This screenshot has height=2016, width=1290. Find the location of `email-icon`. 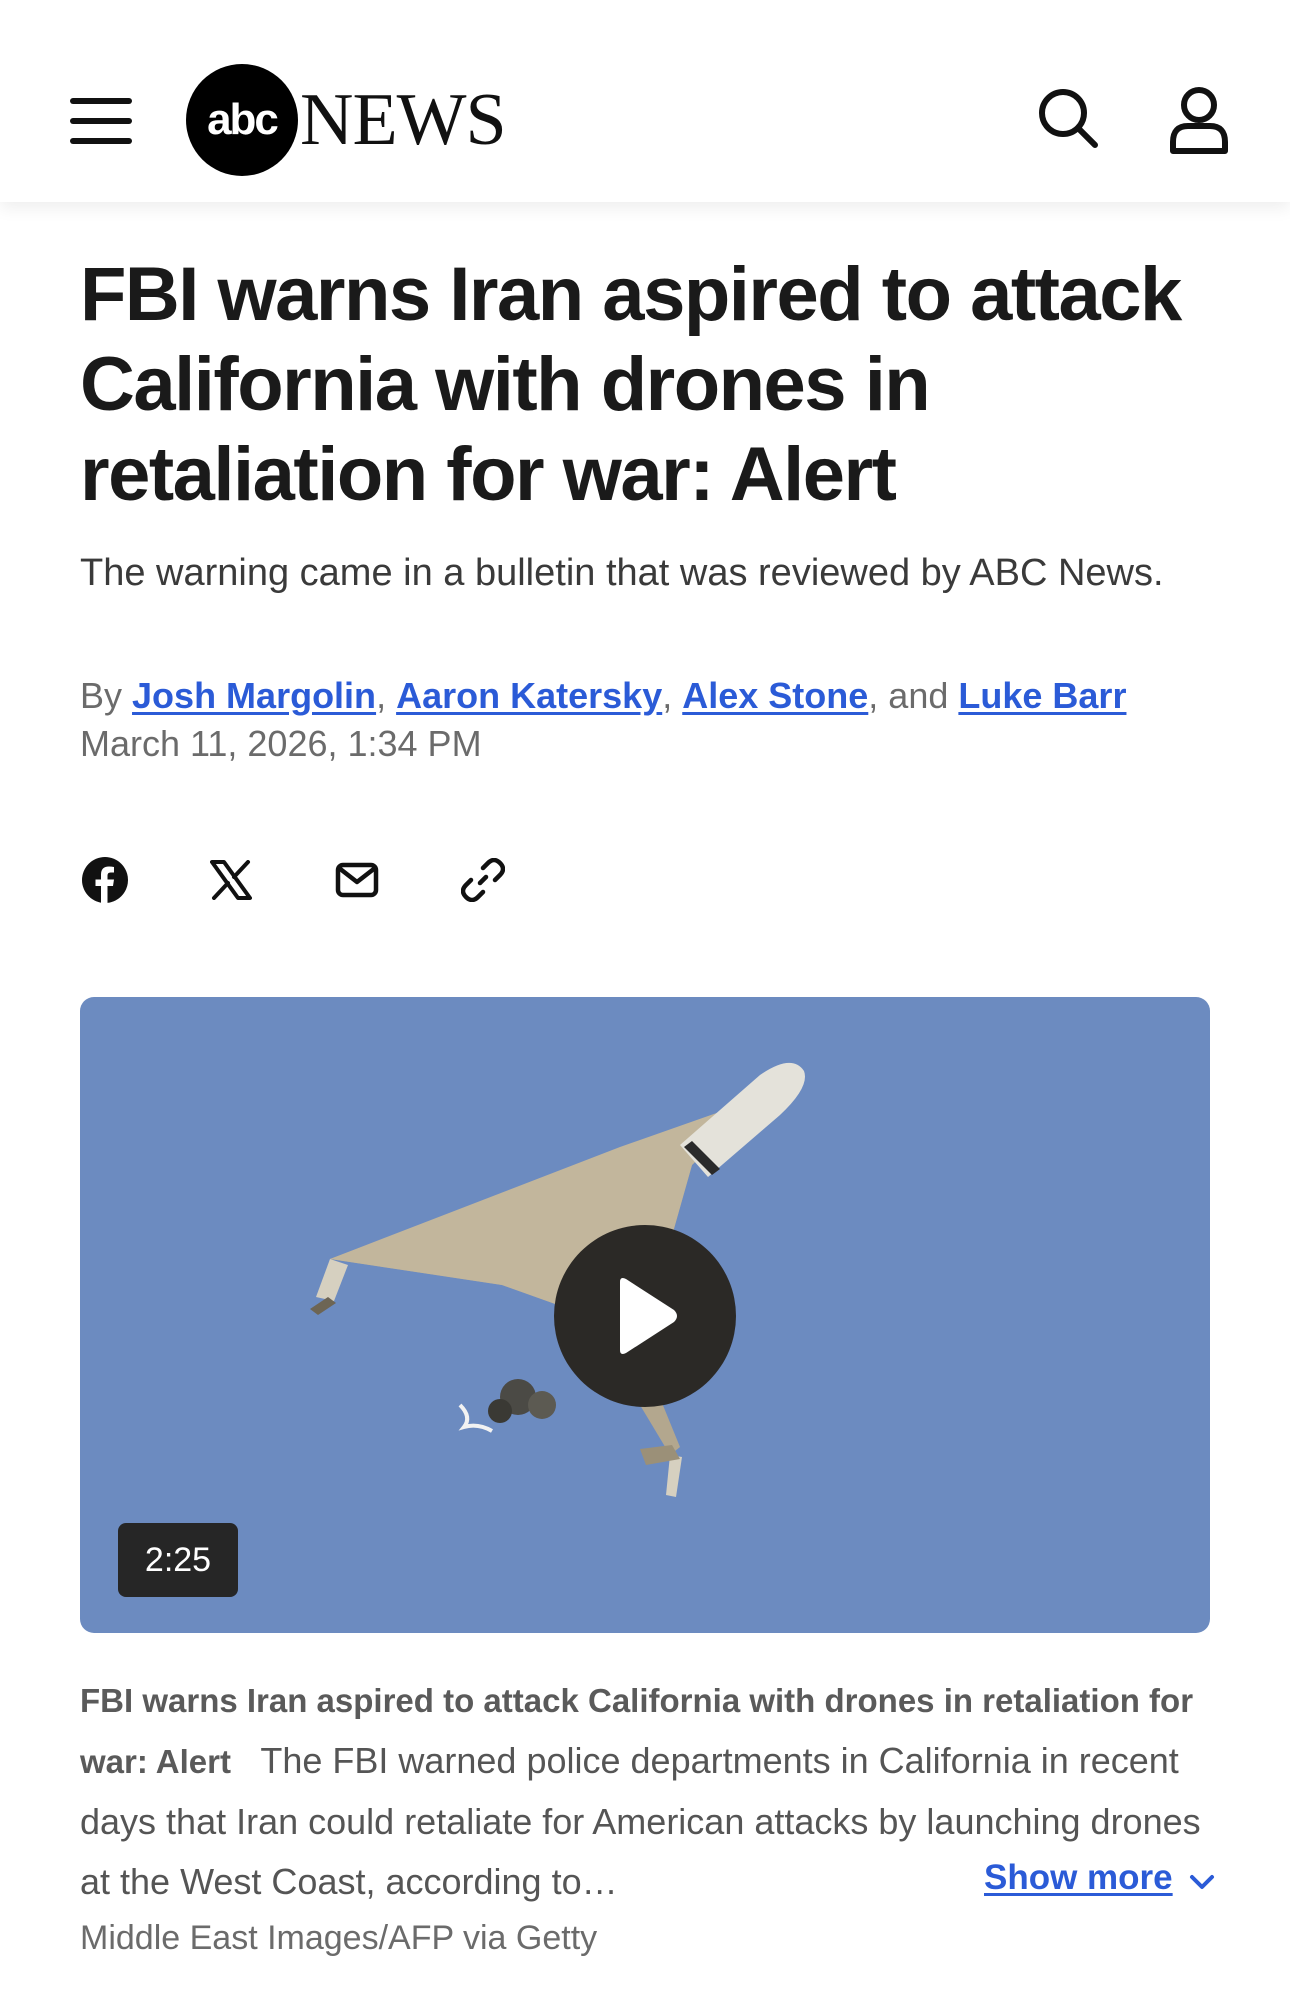

email-icon is located at coordinates (357, 880).